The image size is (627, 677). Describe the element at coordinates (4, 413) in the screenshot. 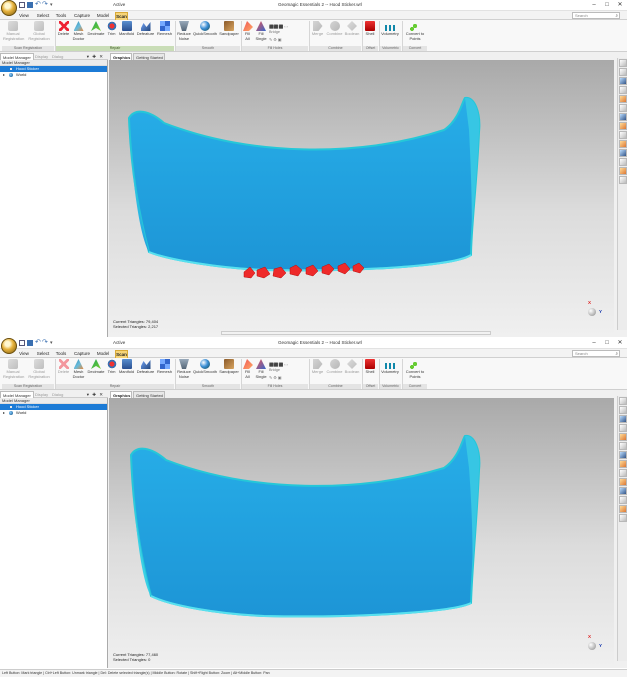

I see `expand-icon: ▸` at that location.